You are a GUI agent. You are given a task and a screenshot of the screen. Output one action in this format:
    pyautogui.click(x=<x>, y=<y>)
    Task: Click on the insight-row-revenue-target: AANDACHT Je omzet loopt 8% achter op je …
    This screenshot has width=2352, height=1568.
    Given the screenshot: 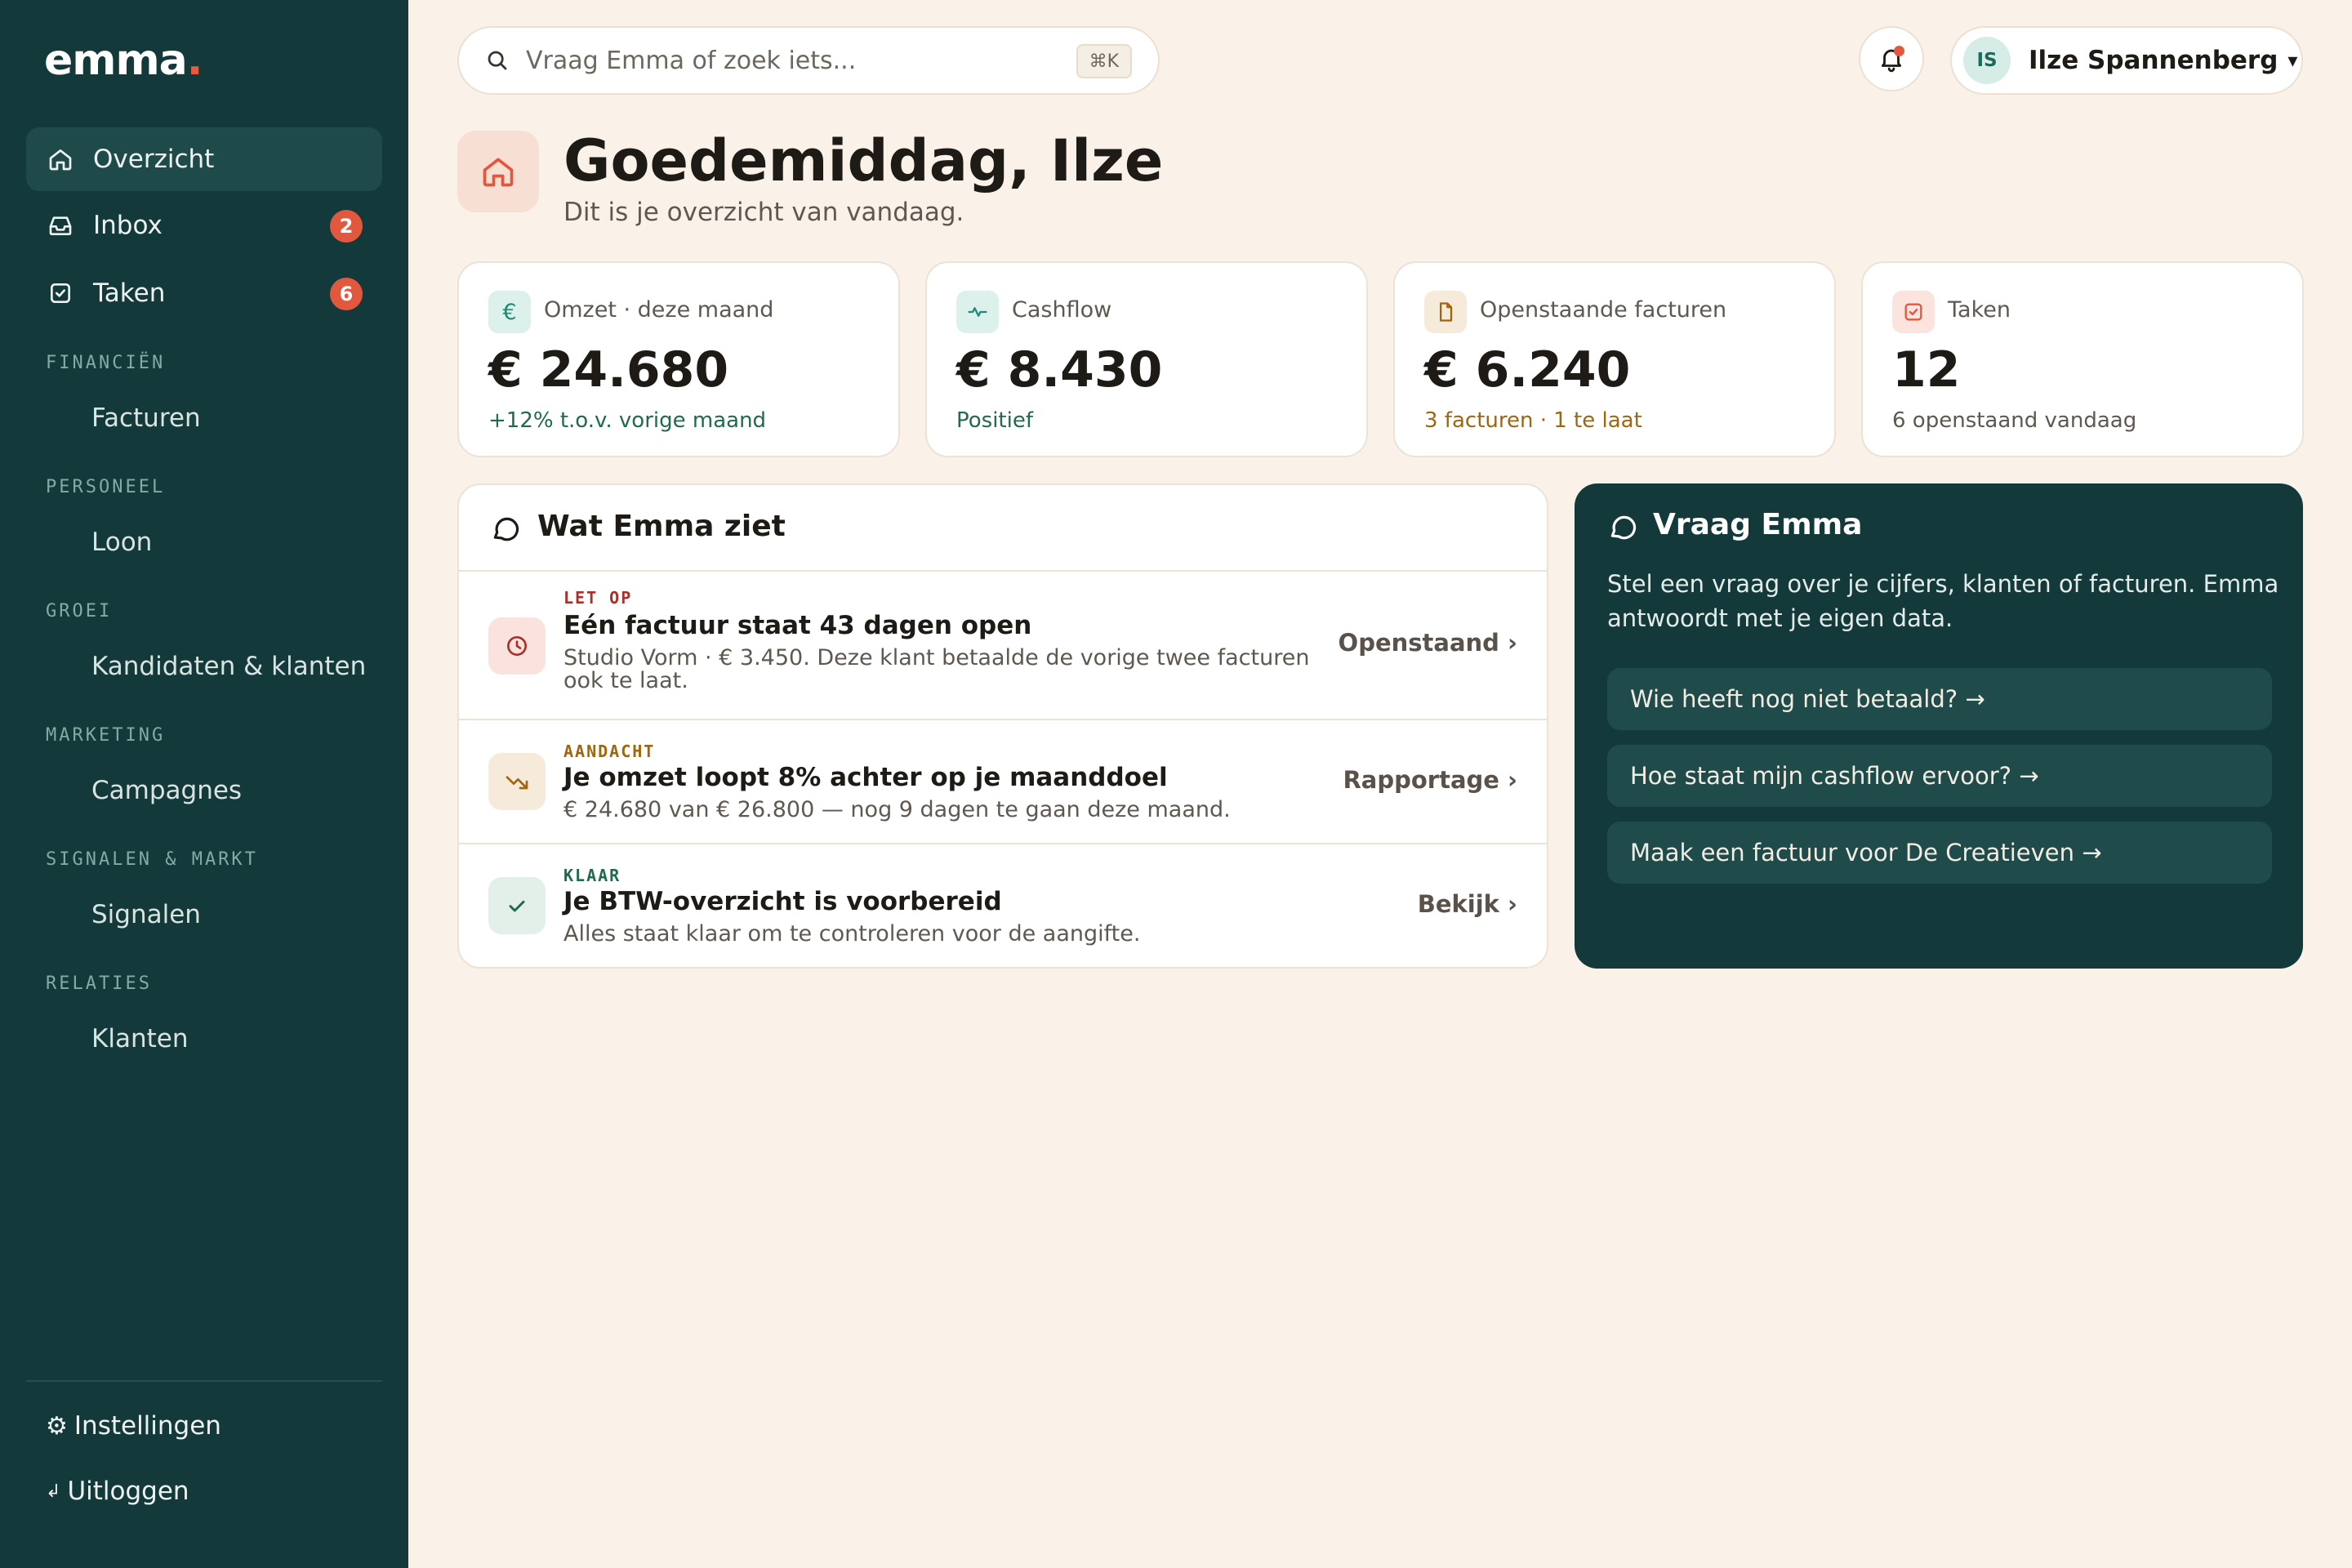 What is the action you would take?
    pyautogui.click(x=1003, y=782)
    